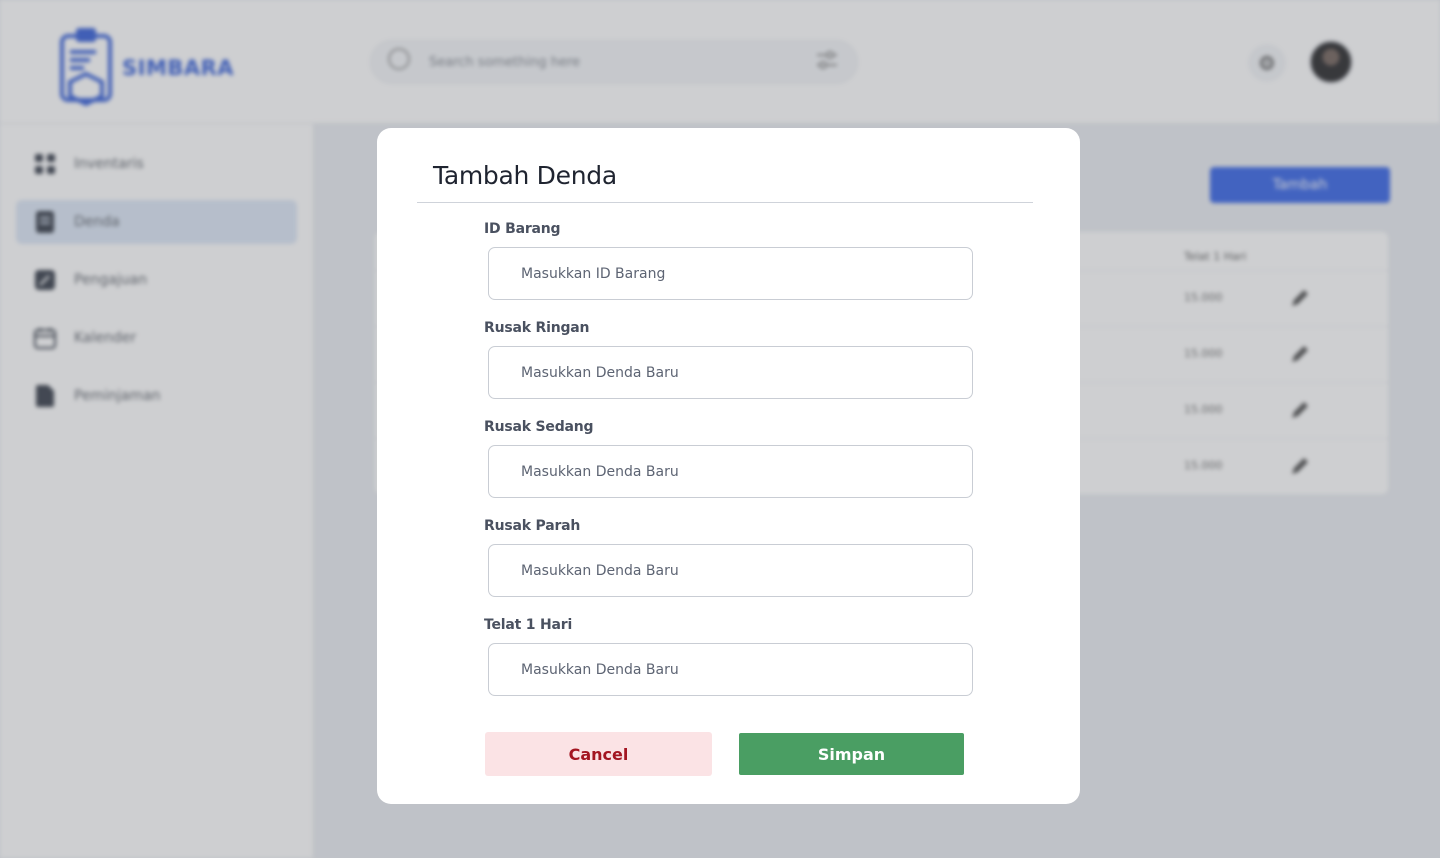  What do you see at coordinates (528, 625) in the screenshot?
I see `telat-1-hari-label: Telat 1 Hari` at bounding box center [528, 625].